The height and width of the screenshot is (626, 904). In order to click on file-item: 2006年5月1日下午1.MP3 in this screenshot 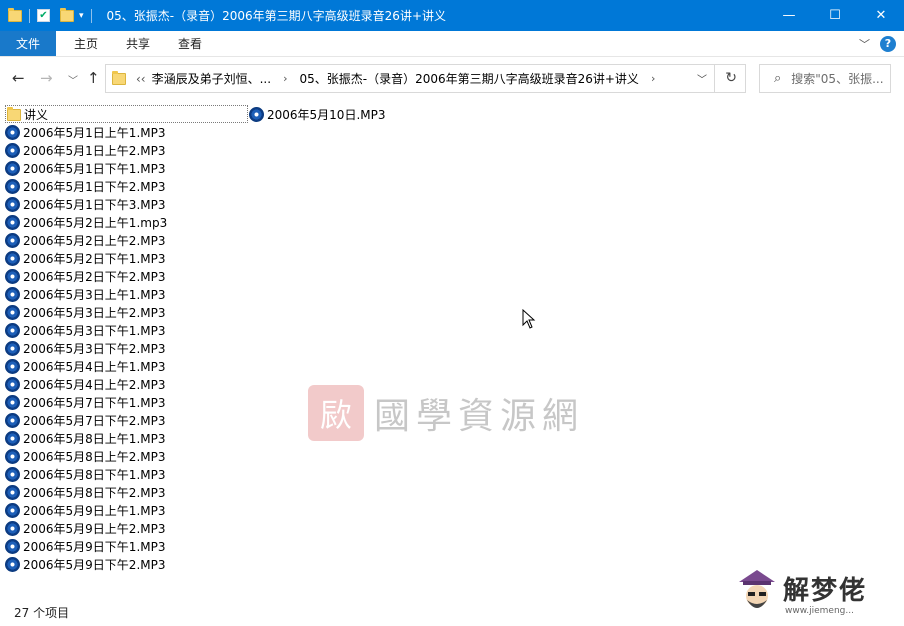, I will do `click(85, 168)`.